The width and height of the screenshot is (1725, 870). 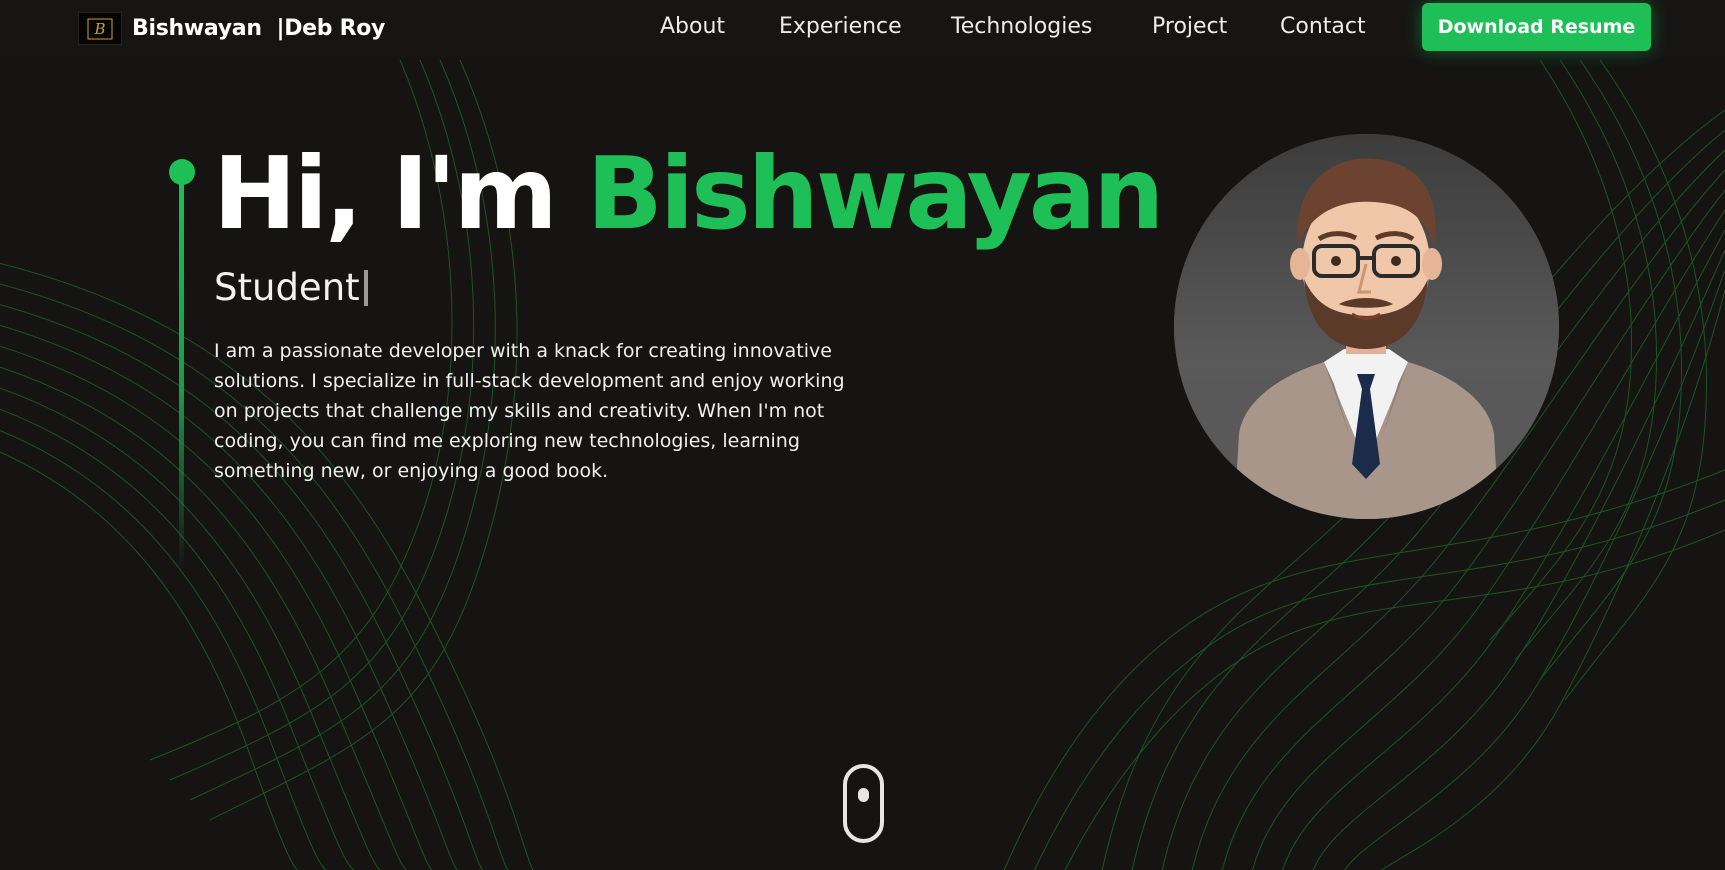 What do you see at coordinates (181, 371) in the screenshot?
I see `timeline-line` at bounding box center [181, 371].